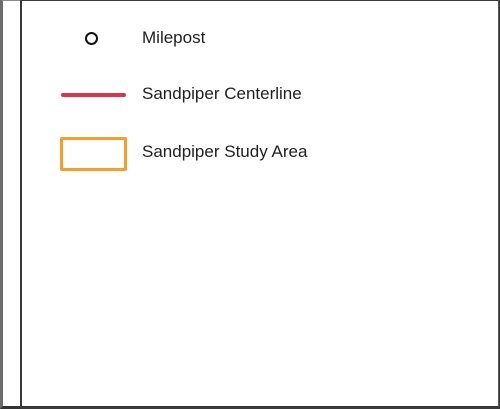  What do you see at coordinates (243, 38) in the screenshot?
I see `legend-item-milepost: Milepost` at bounding box center [243, 38].